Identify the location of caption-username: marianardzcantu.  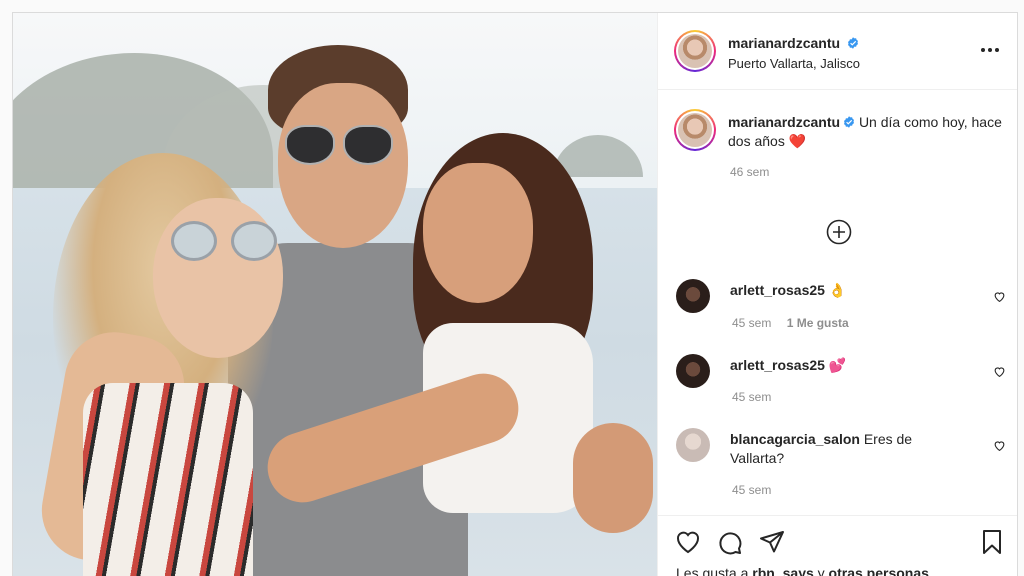
(784, 122).